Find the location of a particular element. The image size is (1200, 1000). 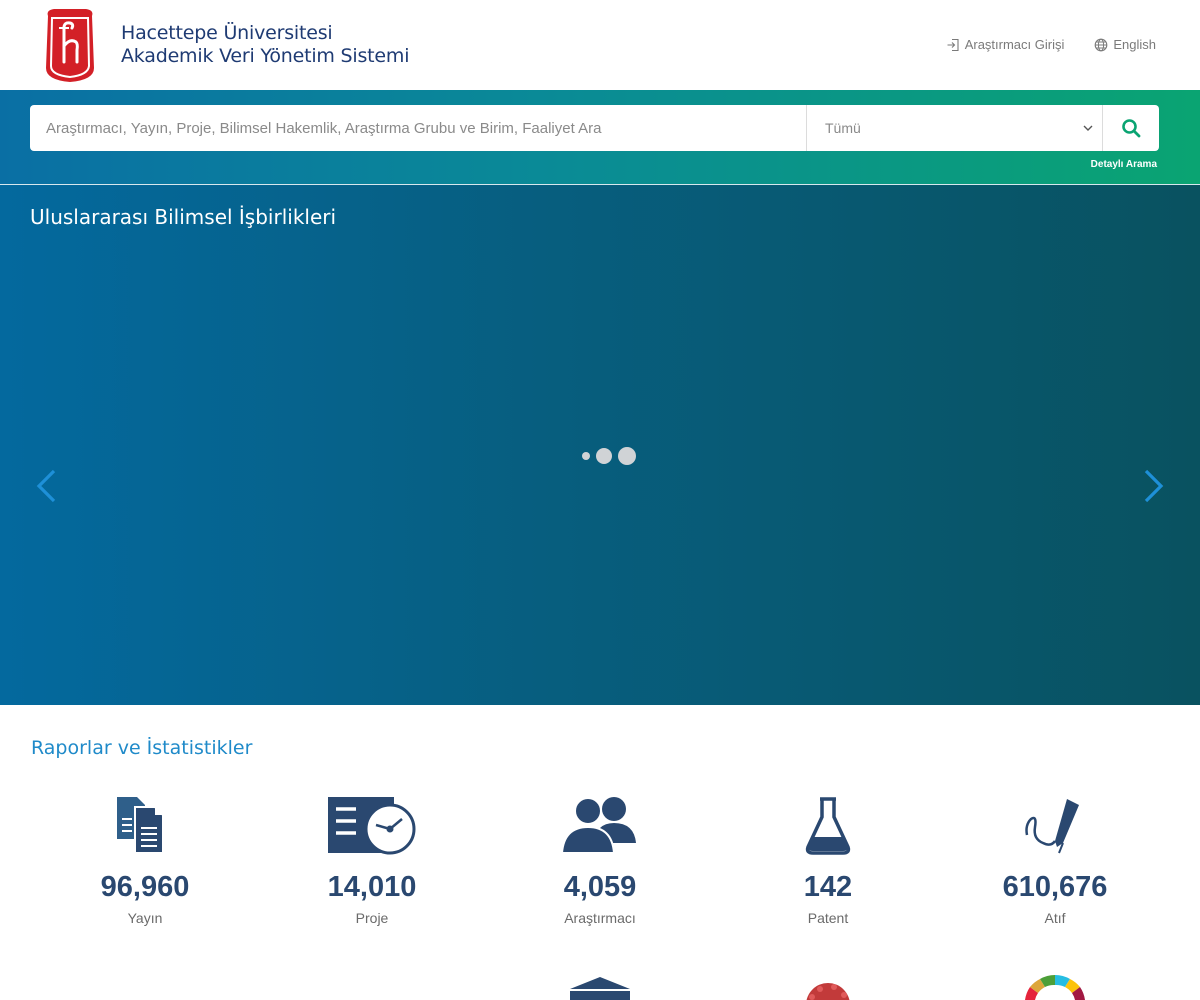

stat-label: Araştırmacı is located at coordinates (600, 918).